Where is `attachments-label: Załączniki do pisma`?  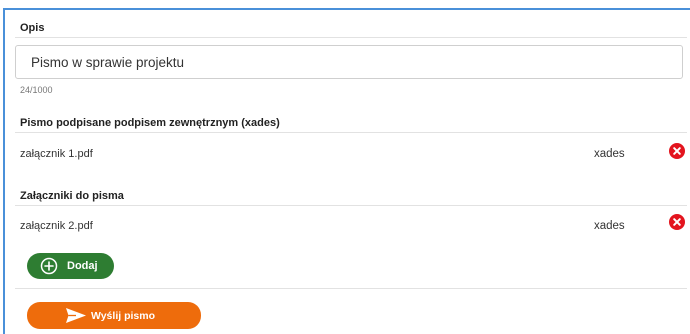
attachments-label: Załączniki do pisma is located at coordinates (72, 196).